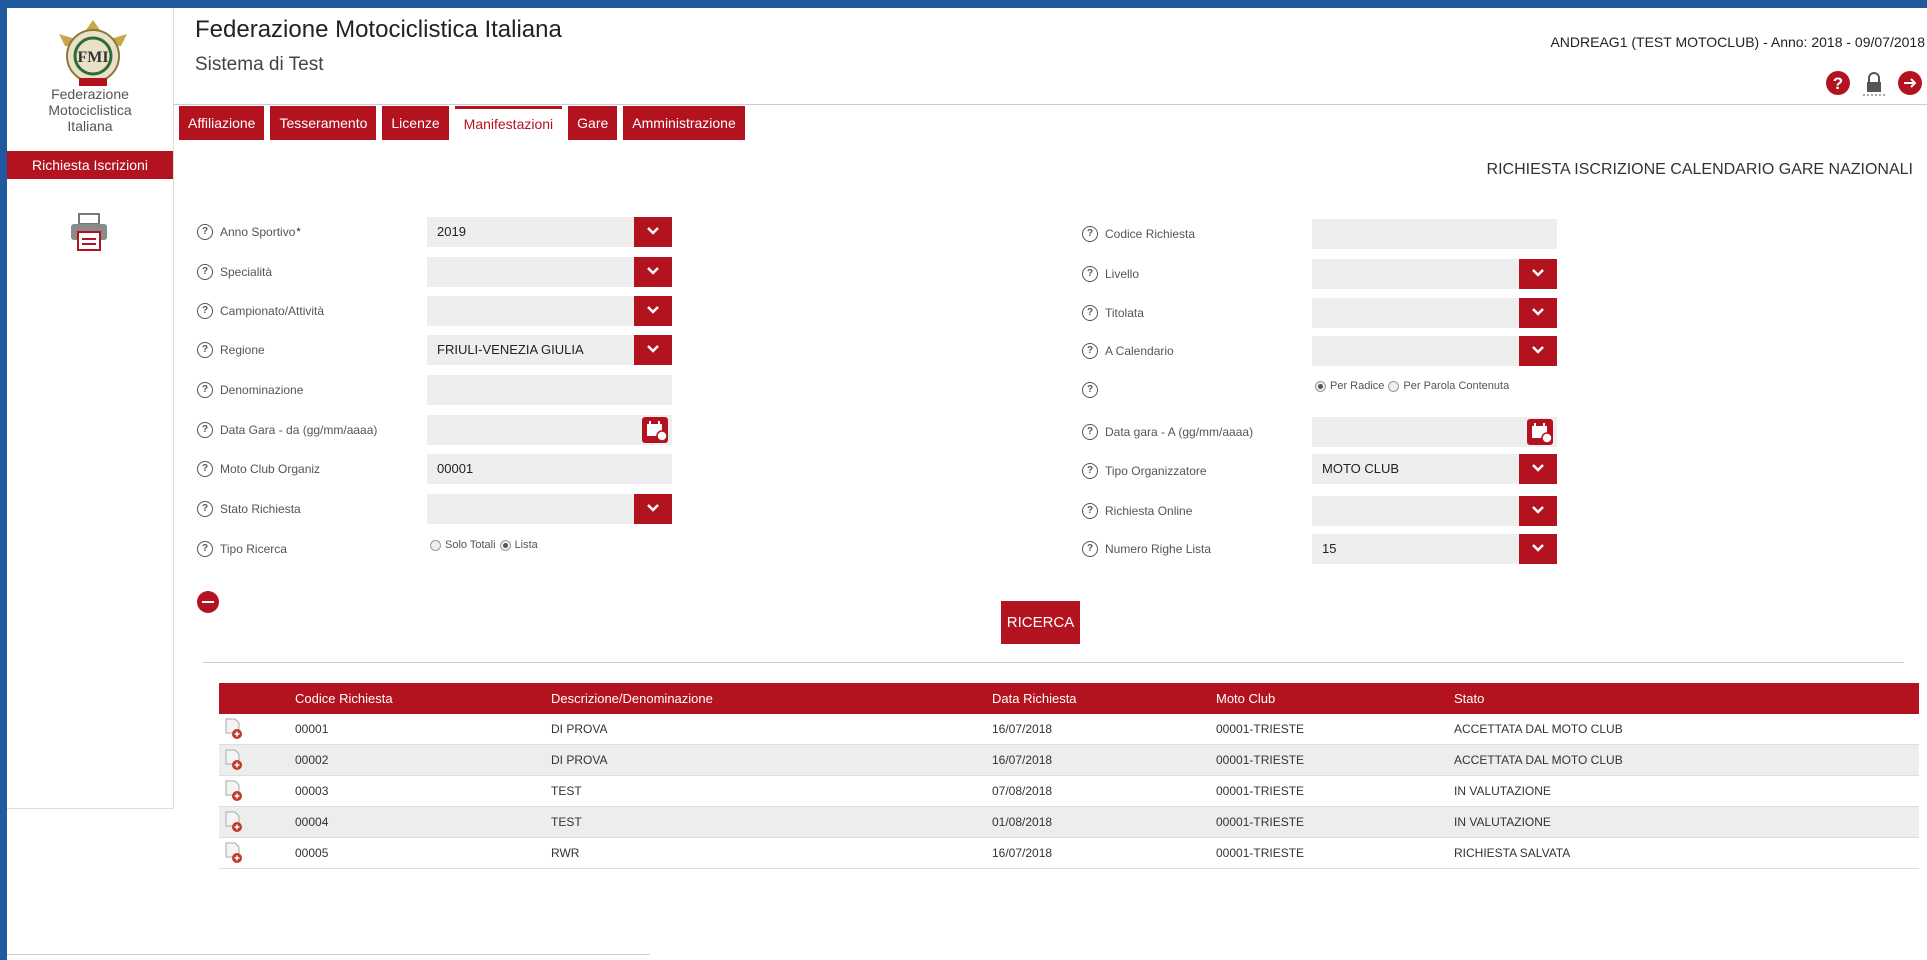 This screenshot has height=960, width=1927. Describe the element at coordinates (510, 349) in the screenshot. I see `select-value: FRIULI-VENEZIA GIULIA` at that location.